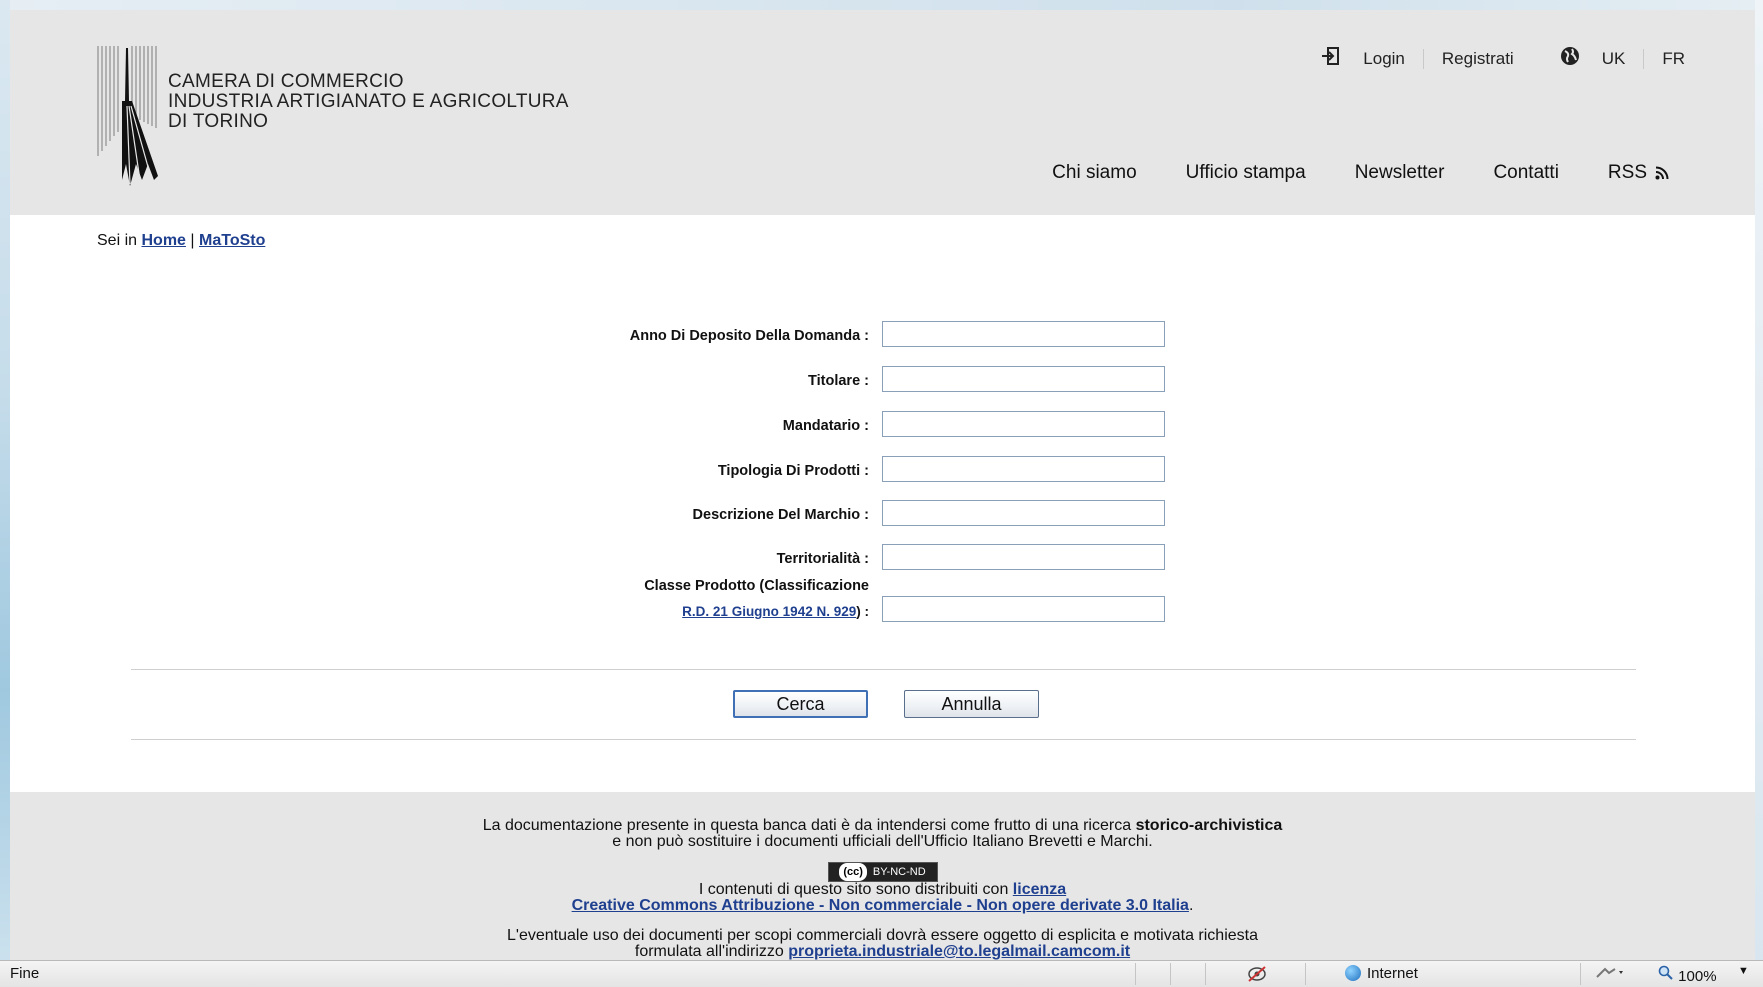 This screenshot has width=1763, height=987. What do you see at coordinates (1759, 493) in the screenshot?
I see `desktop-background-right` at bounding box center [1759, 493].